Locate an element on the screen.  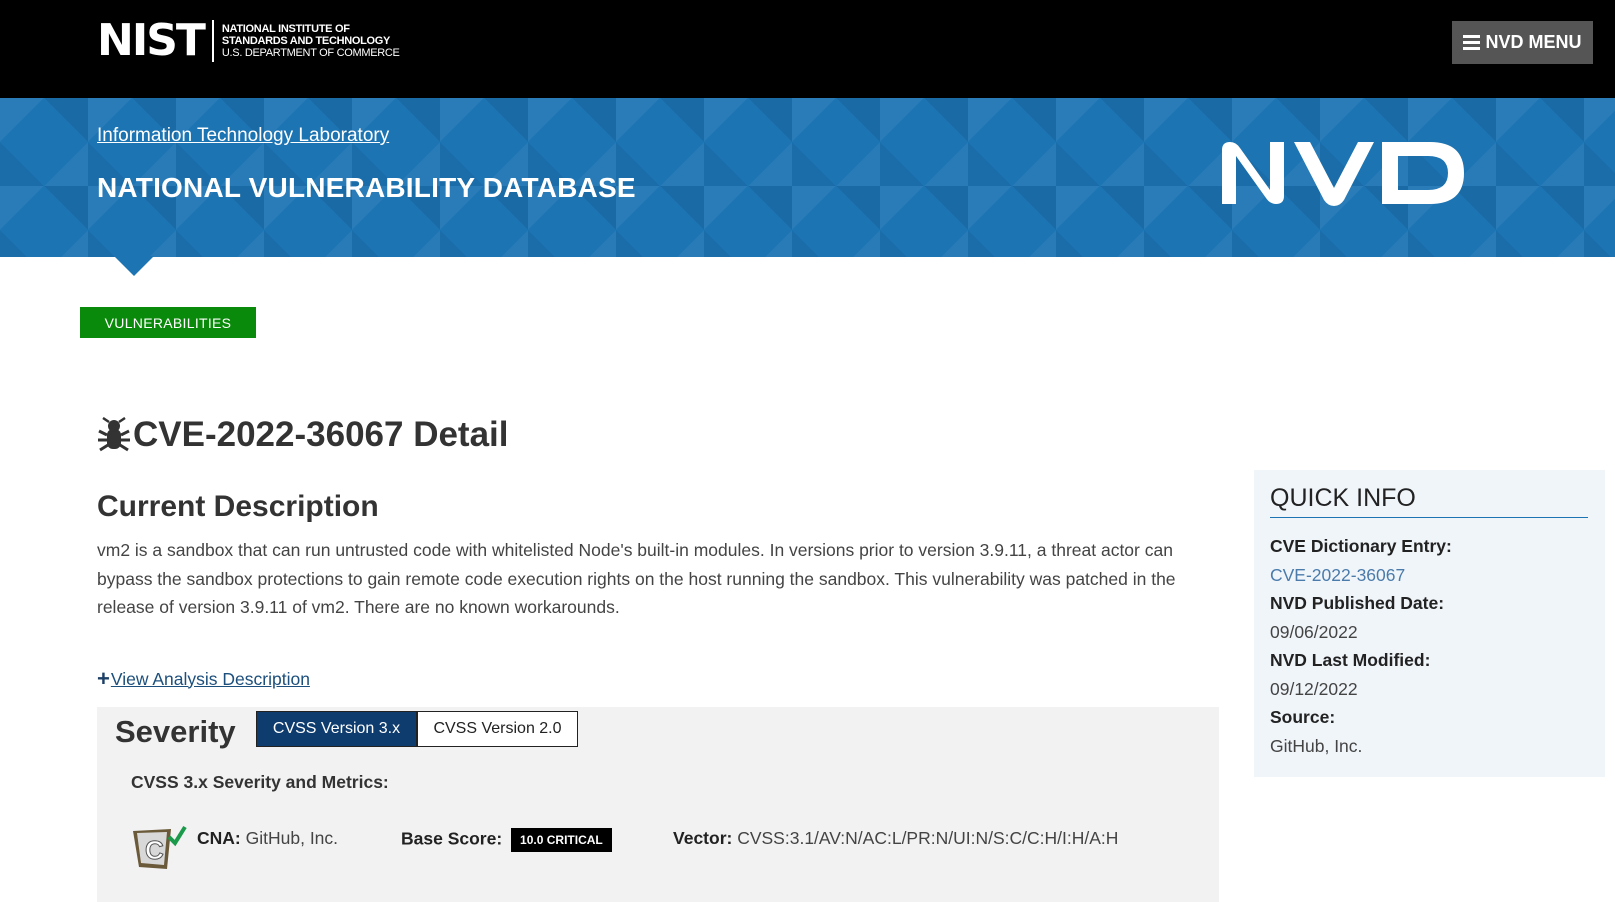
cna-certificate-icon: C is located at coordinates (159, 850).